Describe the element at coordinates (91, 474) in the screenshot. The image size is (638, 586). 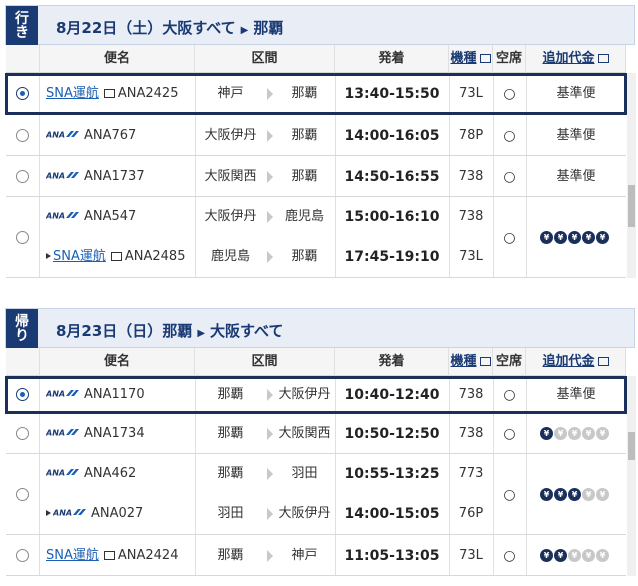
I see `flight-number-cell: ANA ANA462` at that location.